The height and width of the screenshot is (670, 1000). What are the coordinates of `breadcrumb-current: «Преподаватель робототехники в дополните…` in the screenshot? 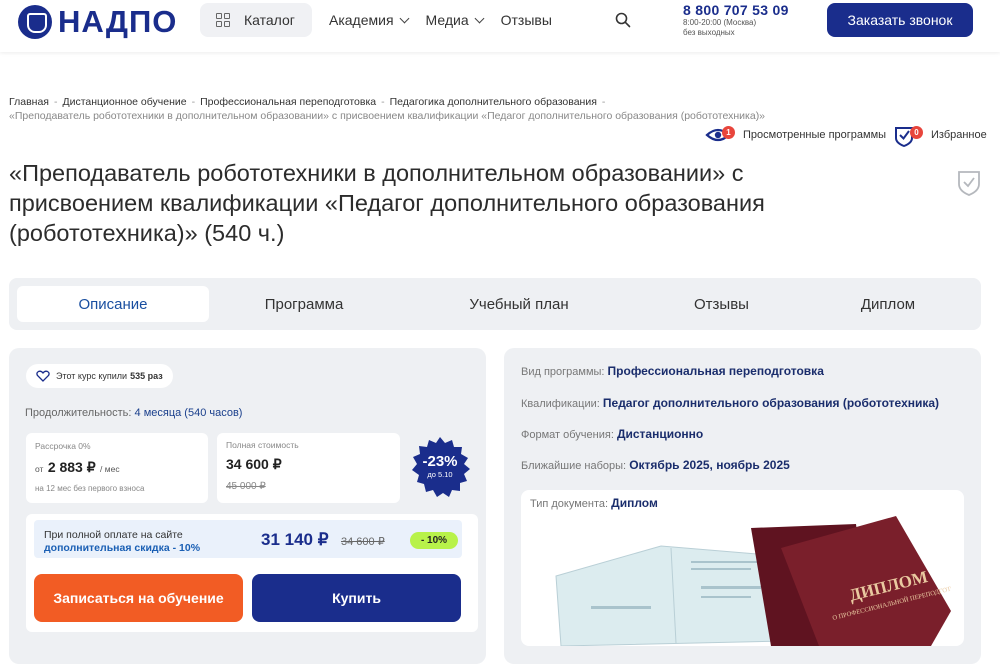 It's located at (387, 116).